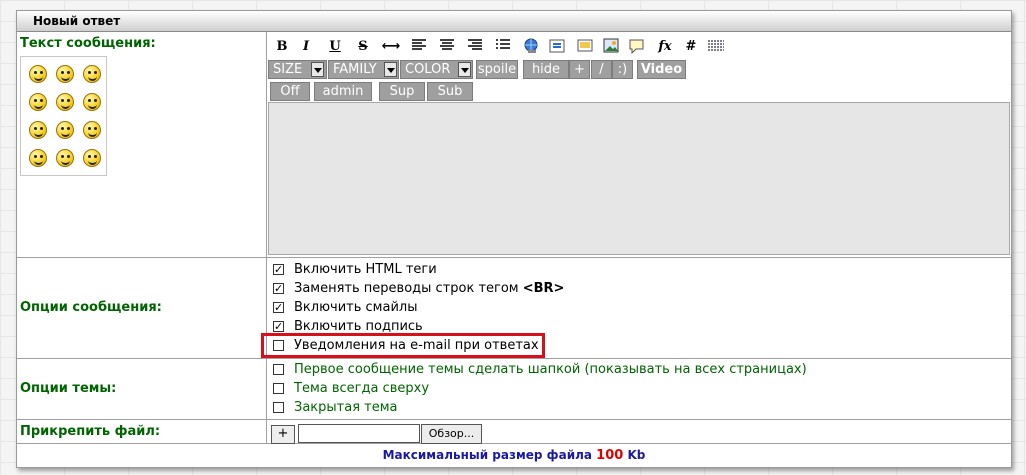 This screenshot has width=1026, height=475. Describe the element at coordinates (65, 74) in the screenshot. I see `smiley-grin-icon` at that location.